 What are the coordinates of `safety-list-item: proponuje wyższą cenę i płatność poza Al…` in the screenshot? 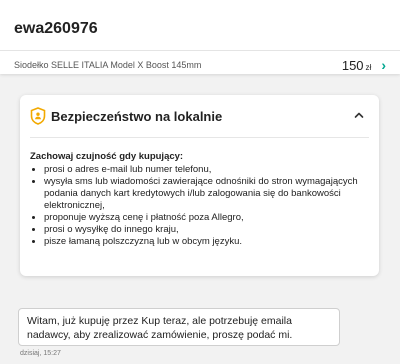 It's located at (202, 218).